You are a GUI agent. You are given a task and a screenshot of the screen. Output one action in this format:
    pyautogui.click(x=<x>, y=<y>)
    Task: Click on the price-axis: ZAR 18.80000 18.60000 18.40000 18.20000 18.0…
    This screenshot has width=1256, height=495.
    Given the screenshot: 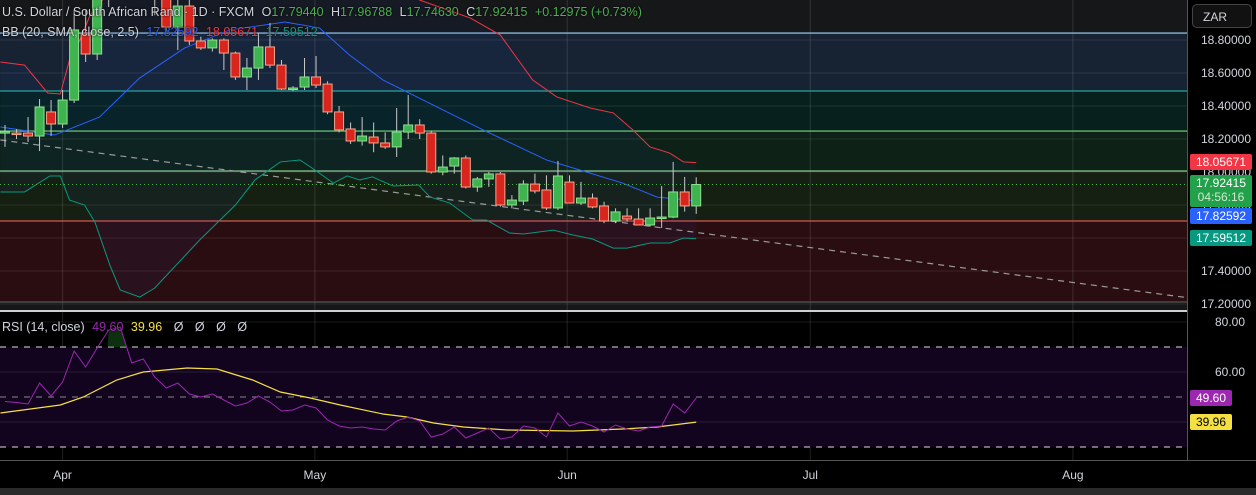 What is the action you would take?
    pyautogui.click(x=1221, y=230)
    